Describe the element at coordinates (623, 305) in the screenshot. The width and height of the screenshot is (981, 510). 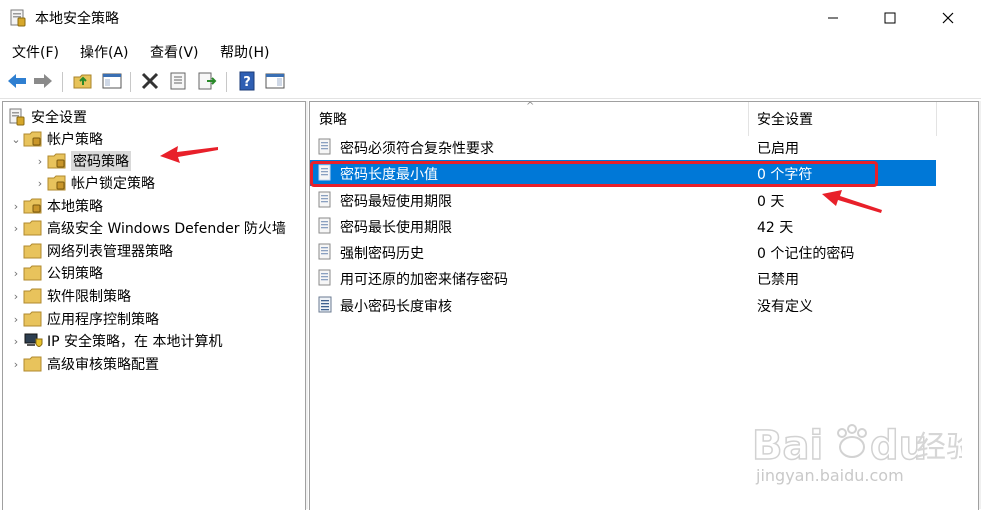
I see `policy-row: 最小密码长度审核 没有定义` at that location.